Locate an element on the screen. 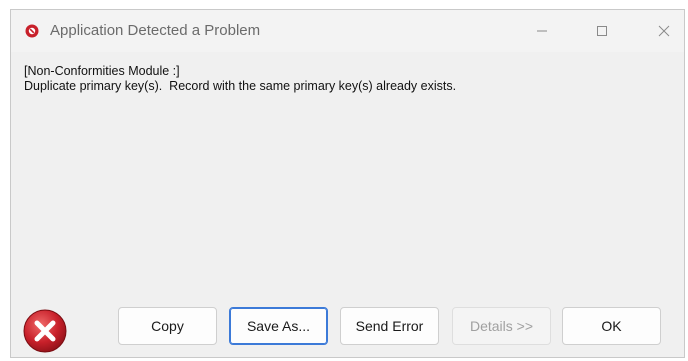 The height and width of the screenshot is (361, 688). close-icon is located at coordinates (664, 31).